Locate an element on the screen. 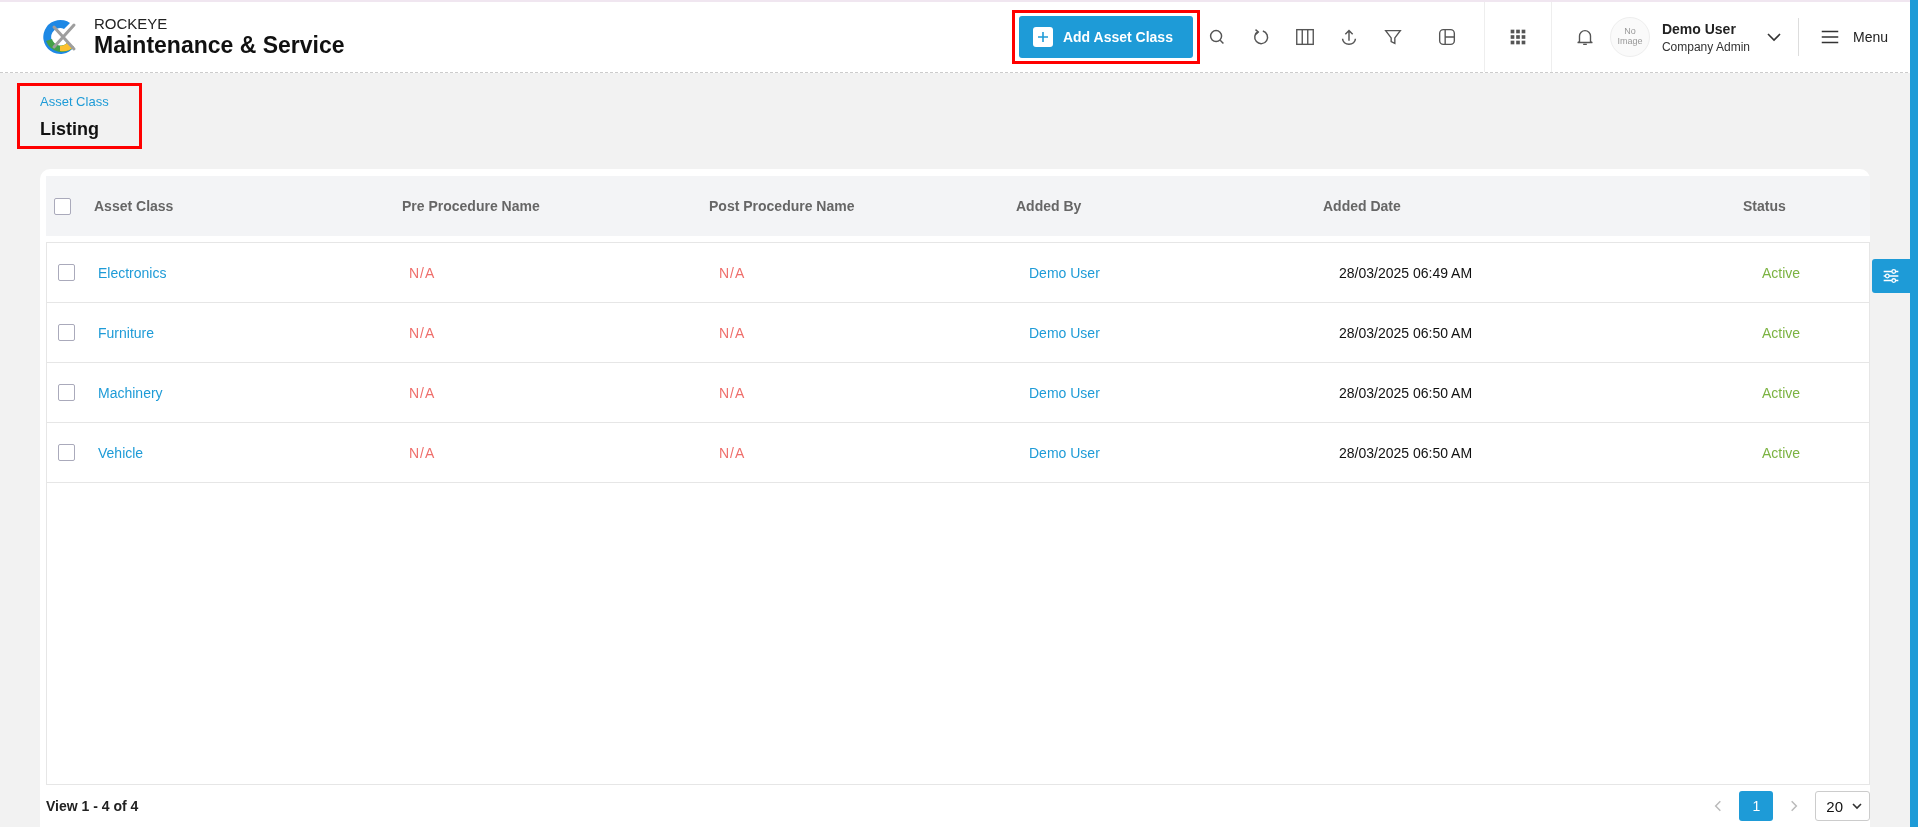 Image resolution: width=1918 pixels, height=827 pixels. column-header: Post Procedure Name is located at coordinates (782, 206).